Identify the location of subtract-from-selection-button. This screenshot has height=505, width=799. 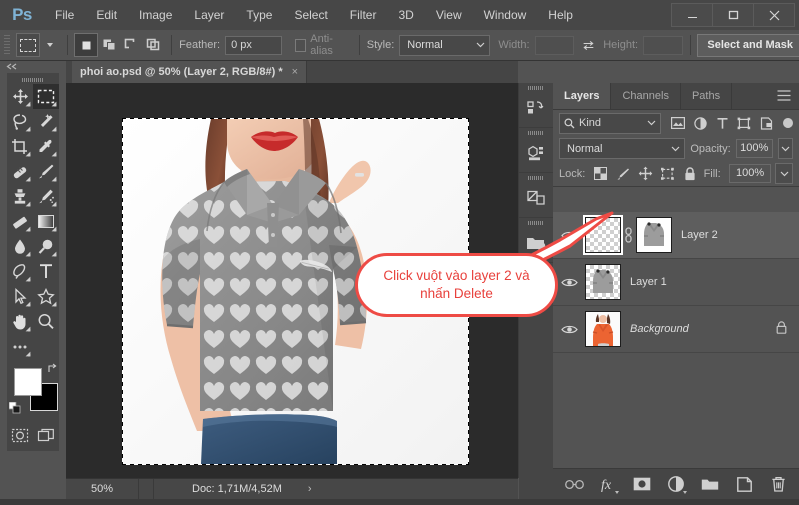
(131, 44).